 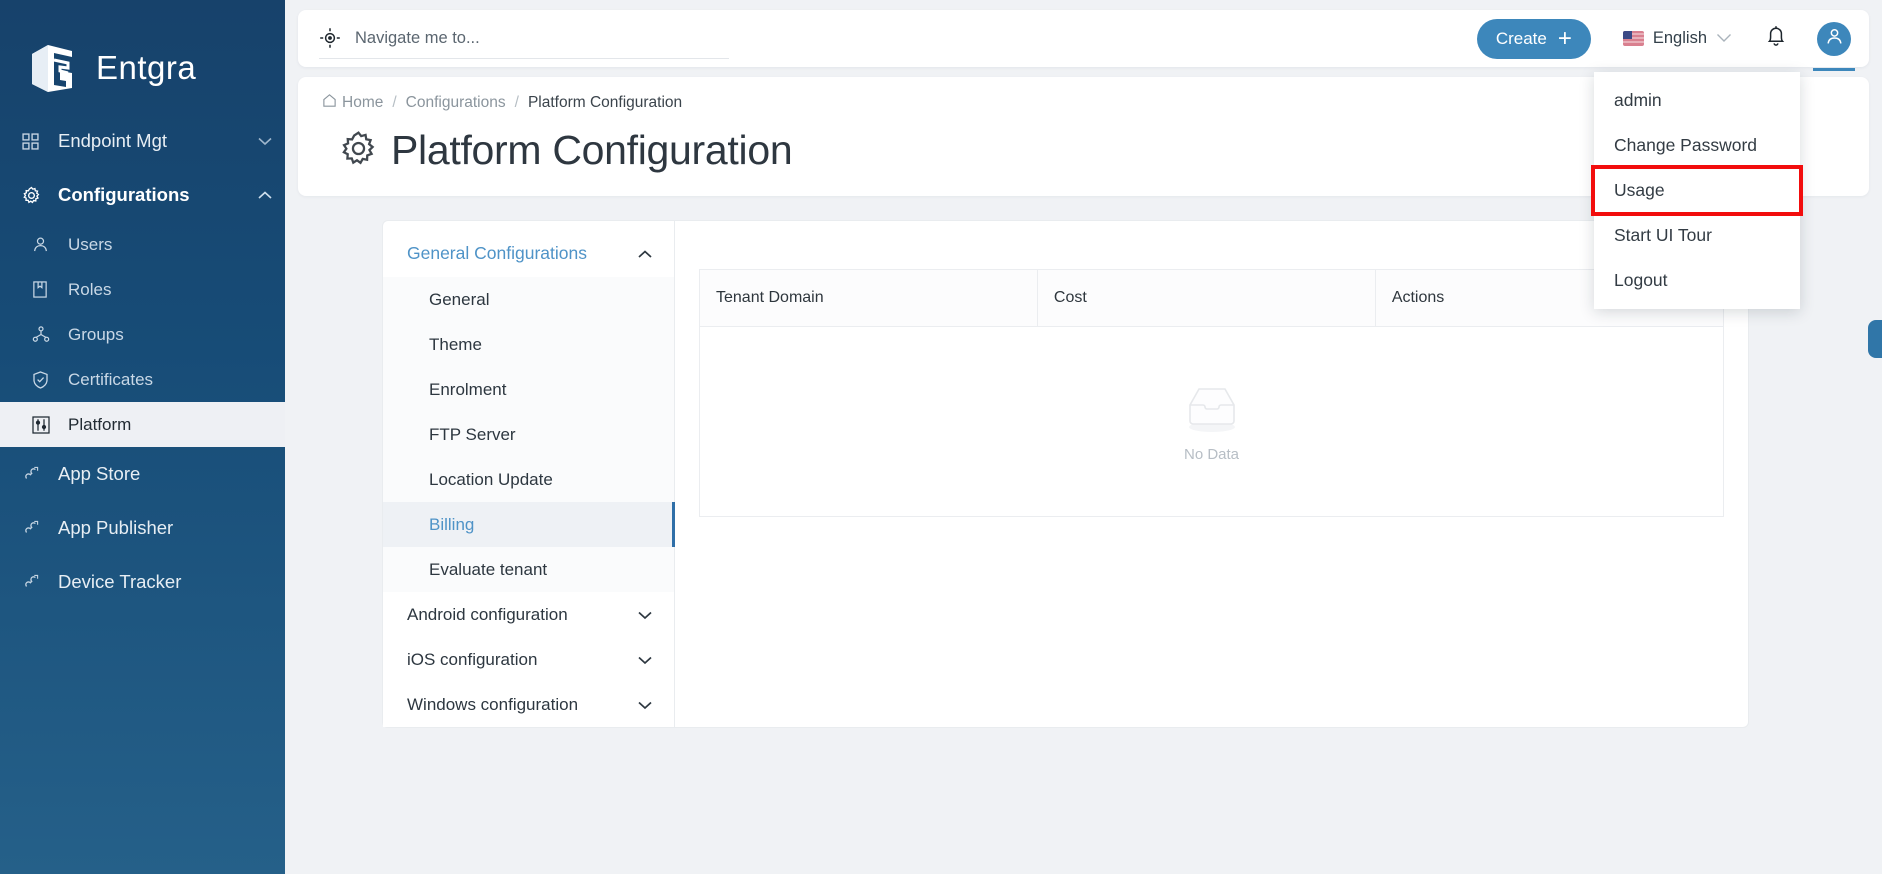 What do you see at coordinates (35, 141) in the screenshot?
I see `grid-icon` at bounding box center [35, 141].